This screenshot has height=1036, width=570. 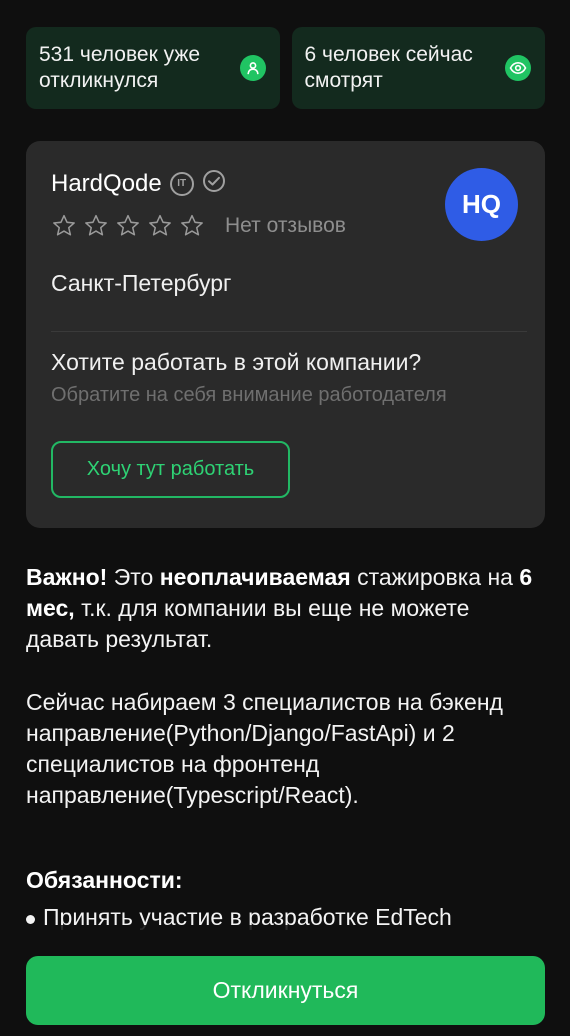 I want to click on cta-subtitle: Обратите на себя внимание работодателя, so click(x=249, y=395).